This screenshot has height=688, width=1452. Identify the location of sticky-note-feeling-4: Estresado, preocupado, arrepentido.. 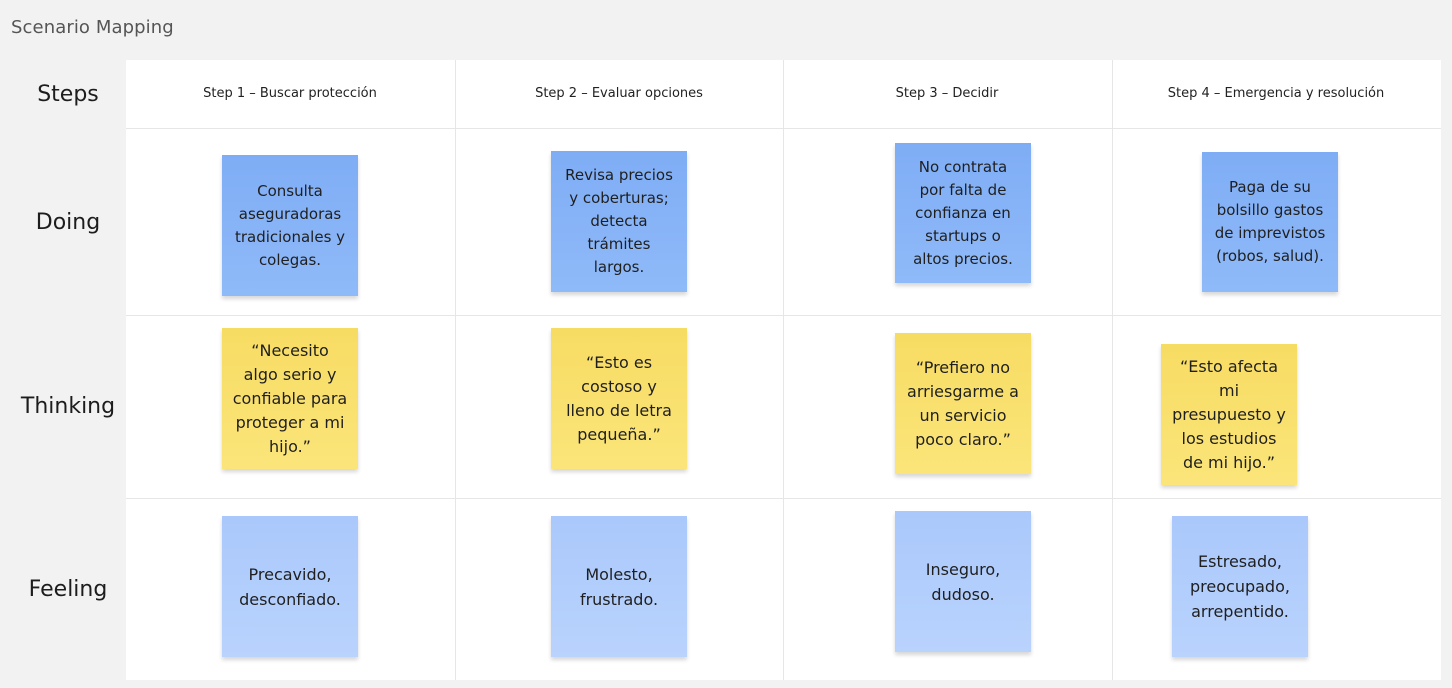
(1240, 586).